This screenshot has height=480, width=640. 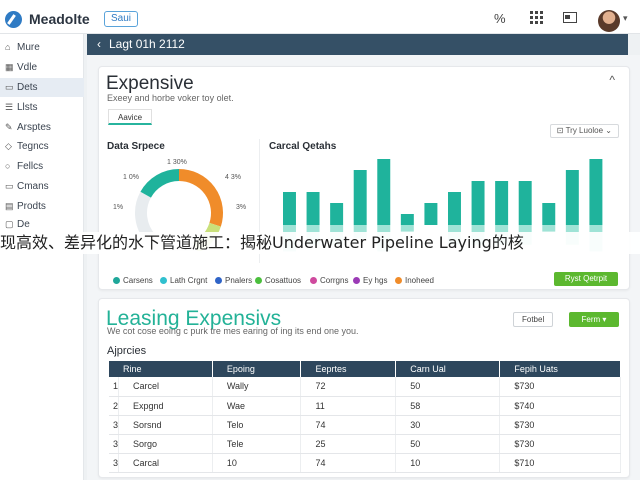 I want to click on folder-icon: ▭, so click(x=9, y=186).